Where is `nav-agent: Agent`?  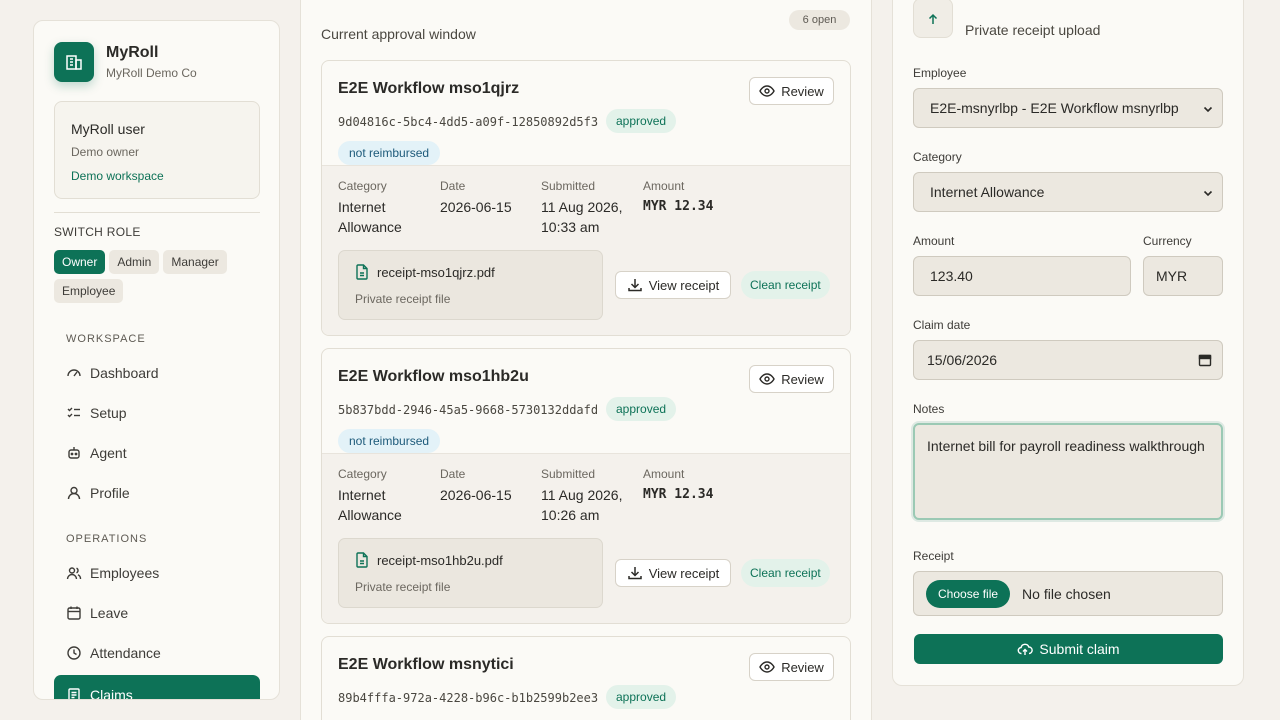 nav-agent: Agent is located at coordinates (96, 453).